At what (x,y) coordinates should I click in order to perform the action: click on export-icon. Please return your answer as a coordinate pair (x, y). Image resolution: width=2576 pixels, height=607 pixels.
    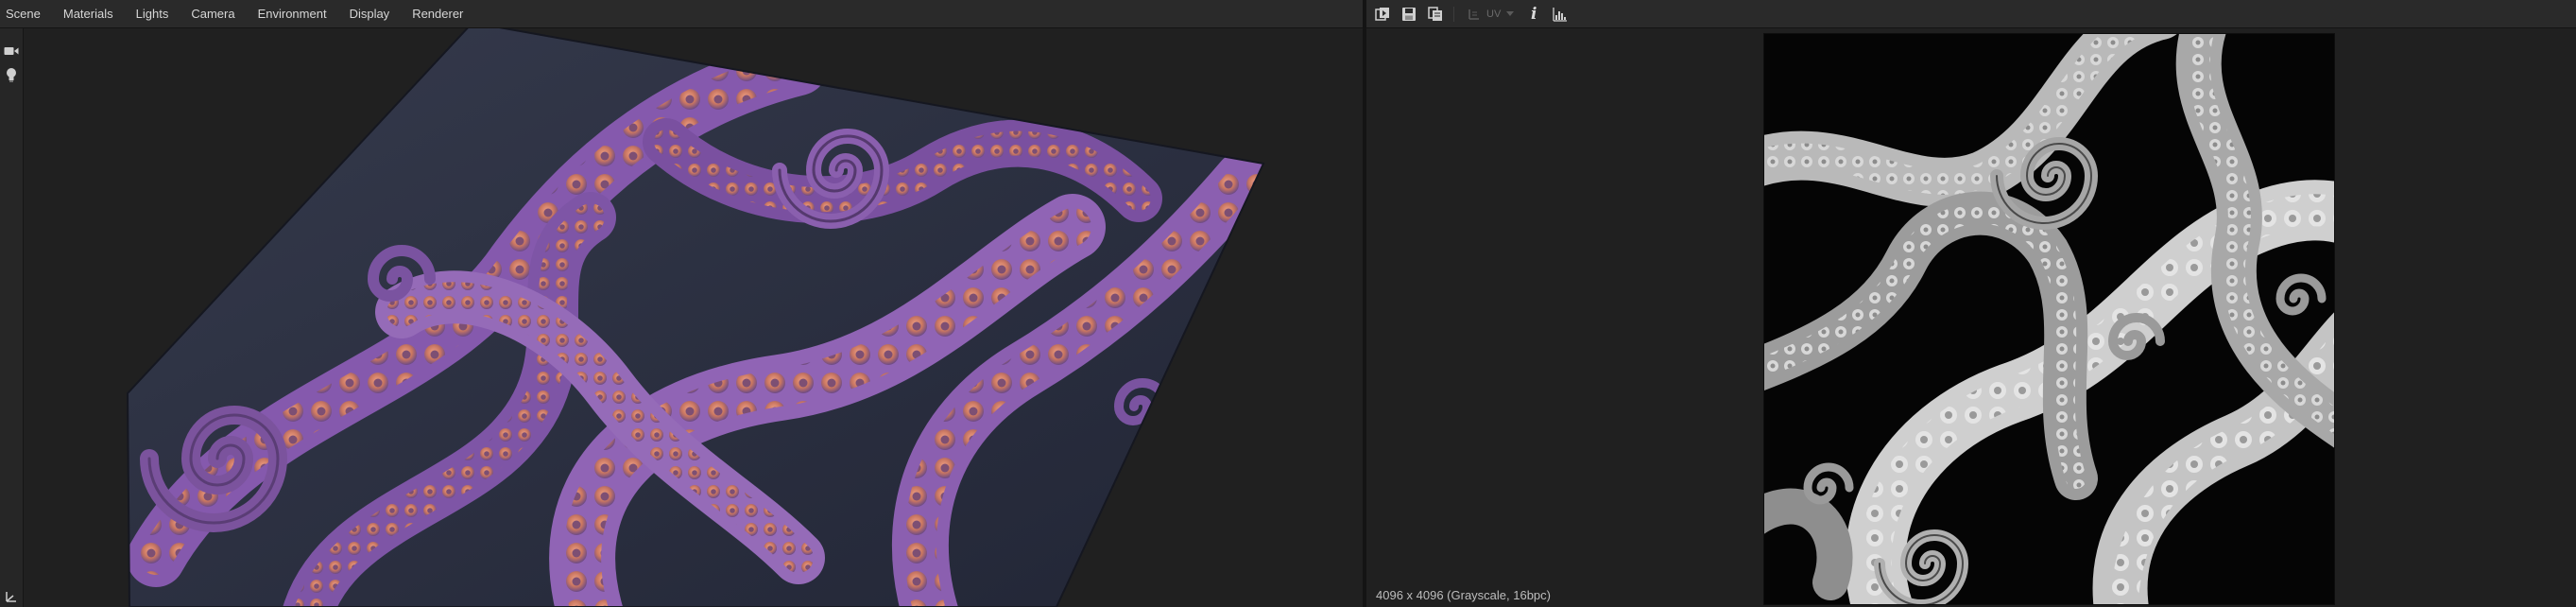
    Looking at the image, I should click on (1382, 14).